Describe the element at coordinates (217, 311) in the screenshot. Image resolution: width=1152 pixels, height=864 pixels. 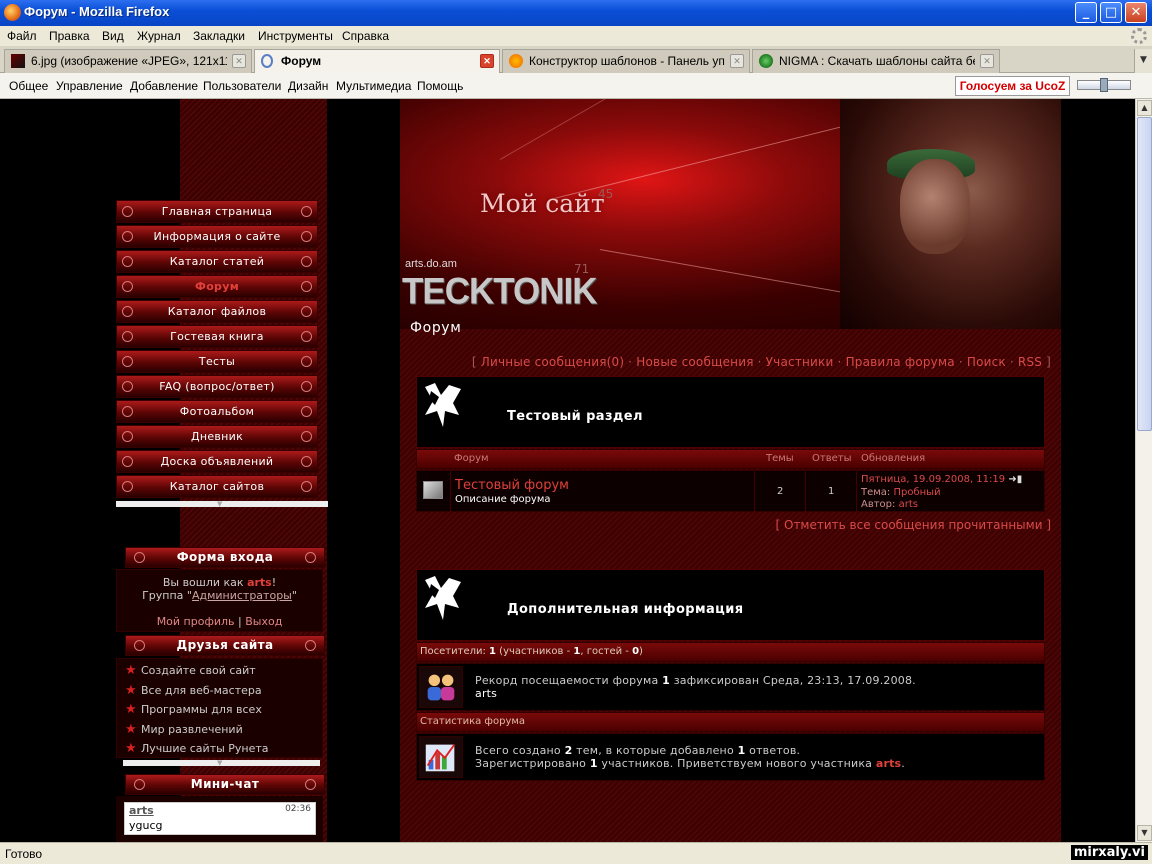
I see `nav-item-4: Каталог файлов` at that location.